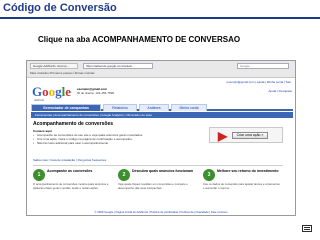 This screenshot has height=240, width=320. I want to click on step-title: Acompanhe as conversões, so click(70, 171).